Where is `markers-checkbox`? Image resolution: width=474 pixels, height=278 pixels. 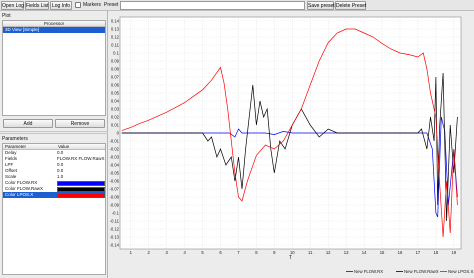
markers-checkbox is located at coordinates (78, 5).